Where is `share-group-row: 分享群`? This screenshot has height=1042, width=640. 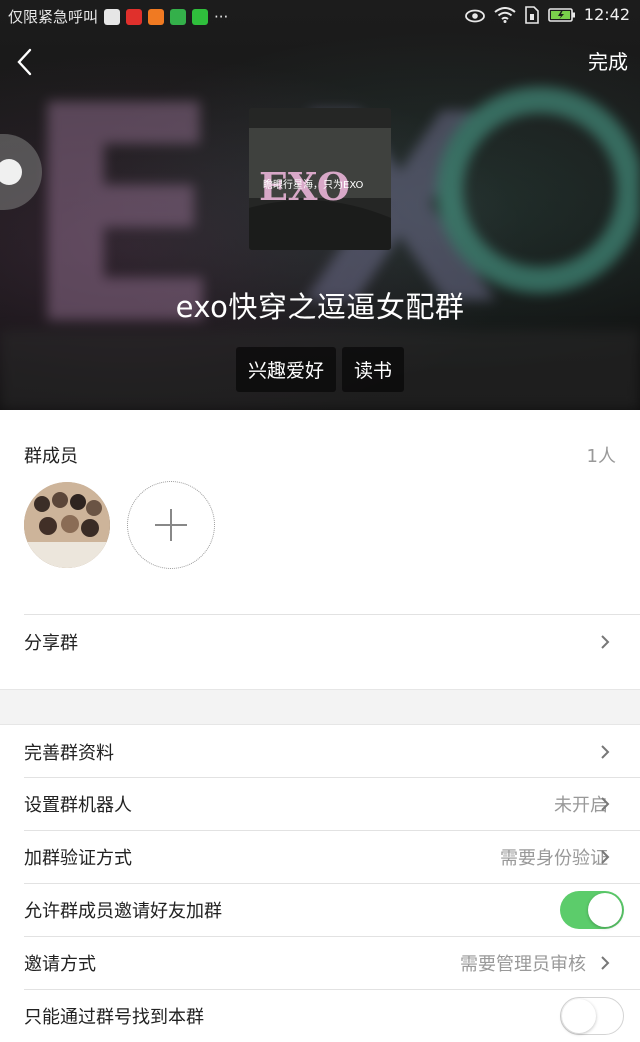
share-group-row: 分享群 is located at coordinates (332, 642).